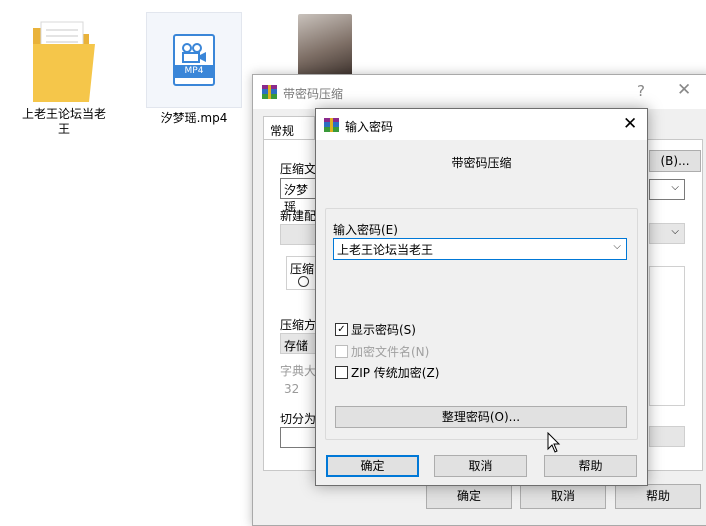  What do you see at coordinates (590, 466) in the screenshot?
I see `help-button: 帮助` at bounding box center [590, 466].